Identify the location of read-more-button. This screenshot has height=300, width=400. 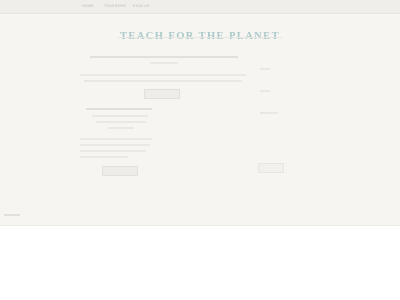
(162, 94).